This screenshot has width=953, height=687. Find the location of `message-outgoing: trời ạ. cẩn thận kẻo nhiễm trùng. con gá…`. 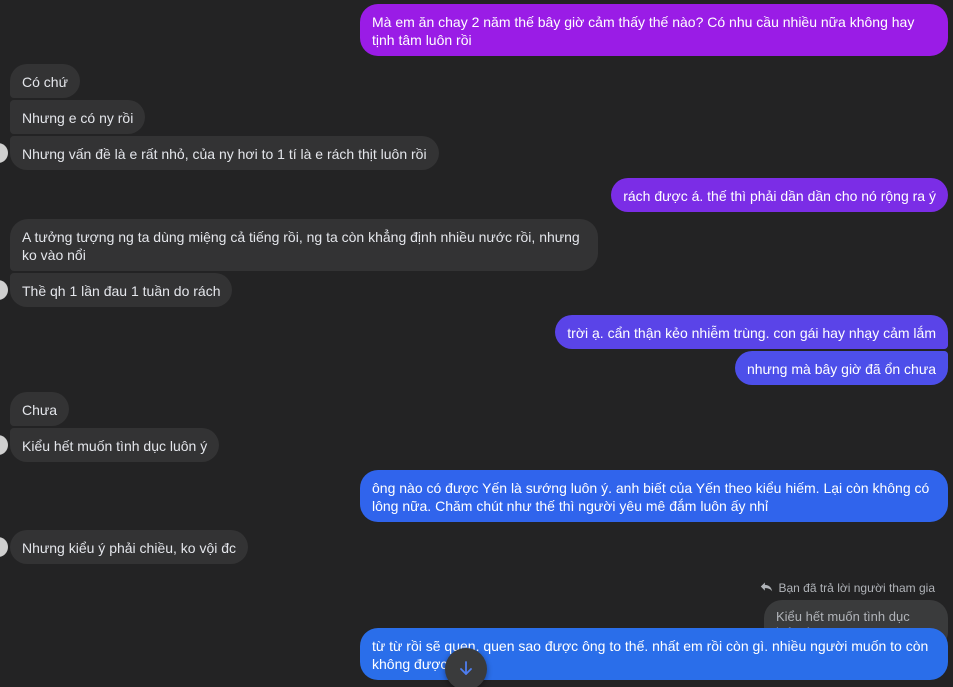

message-outgoing: trời ạ. cẩn thận kẻo nhiễm trùng. con gá… is located at coordinates (751, 332).